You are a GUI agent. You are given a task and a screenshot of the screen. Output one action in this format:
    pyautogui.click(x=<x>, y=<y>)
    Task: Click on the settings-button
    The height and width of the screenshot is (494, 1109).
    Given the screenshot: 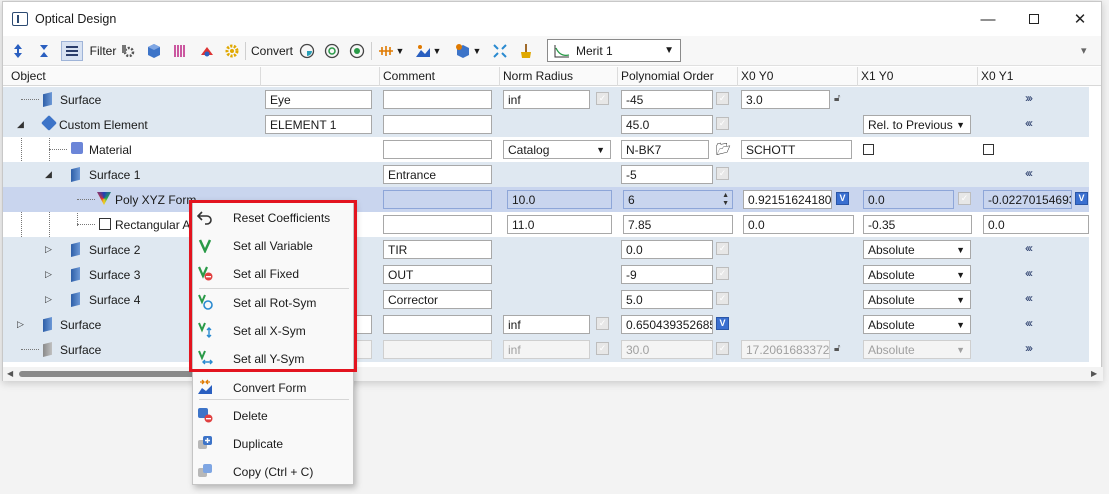 What is the action you would take?
    pyautogui.click(x=232, y=51)
    